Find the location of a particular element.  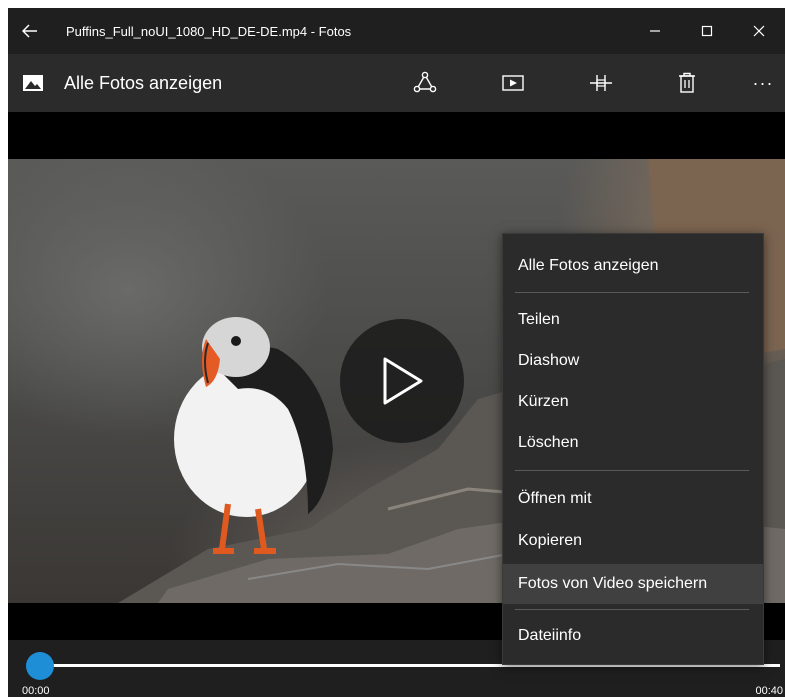

menu-item-delete: Löschen is located at coordinates (633, 443).